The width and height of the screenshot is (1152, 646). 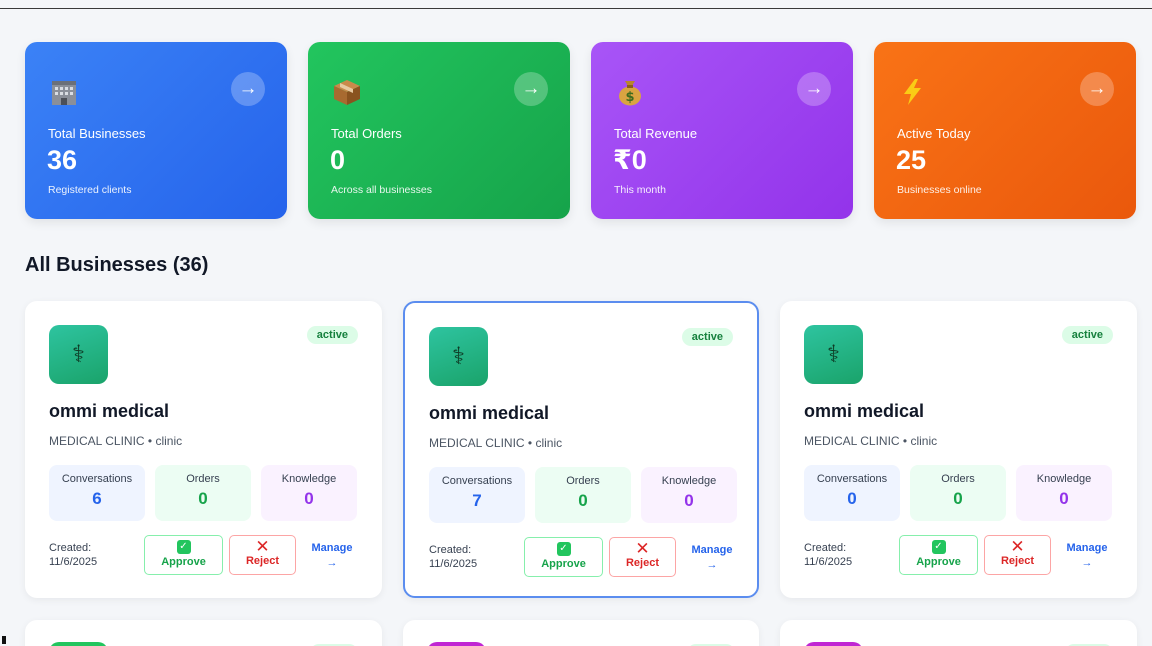 I want to click on stat-subtitle: Across all businesses, so click(x=381, y=190).